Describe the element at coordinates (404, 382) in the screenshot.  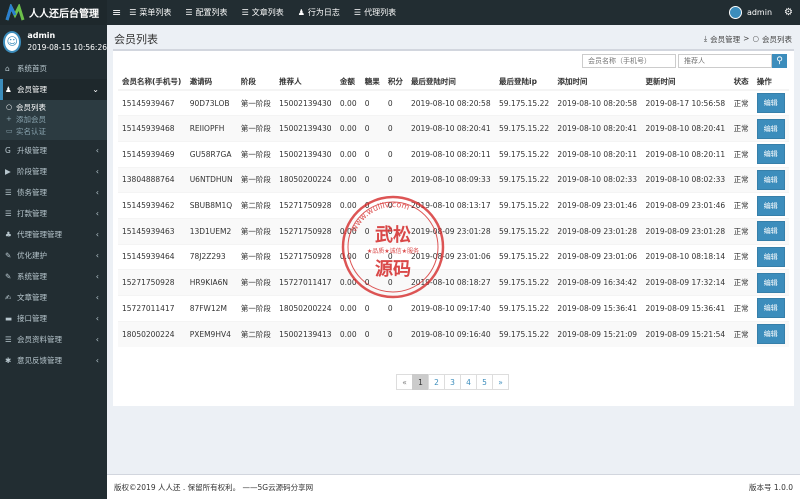
I see `pagination-prev: «` at that location.